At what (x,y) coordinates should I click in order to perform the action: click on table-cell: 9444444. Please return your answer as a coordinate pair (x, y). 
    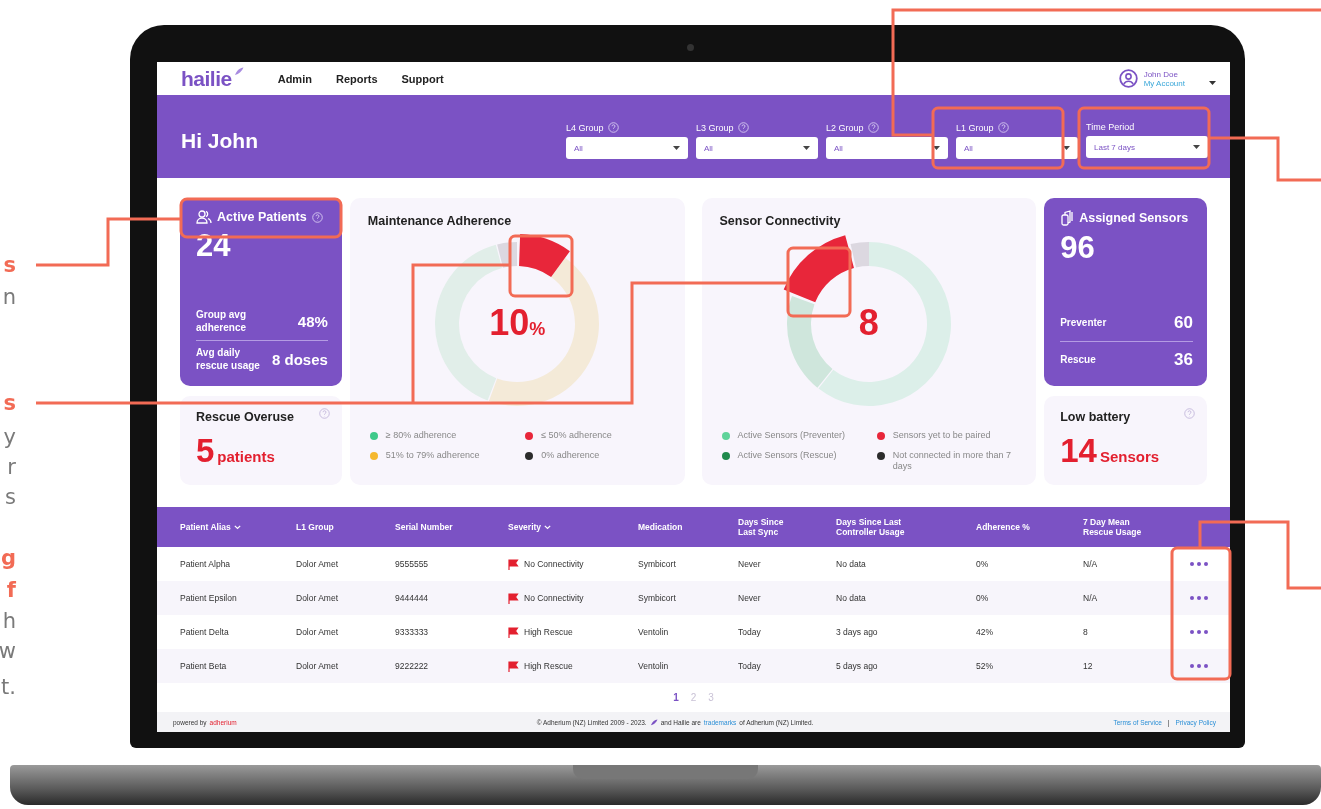
    Looking at the image, I should click on (412, 598).